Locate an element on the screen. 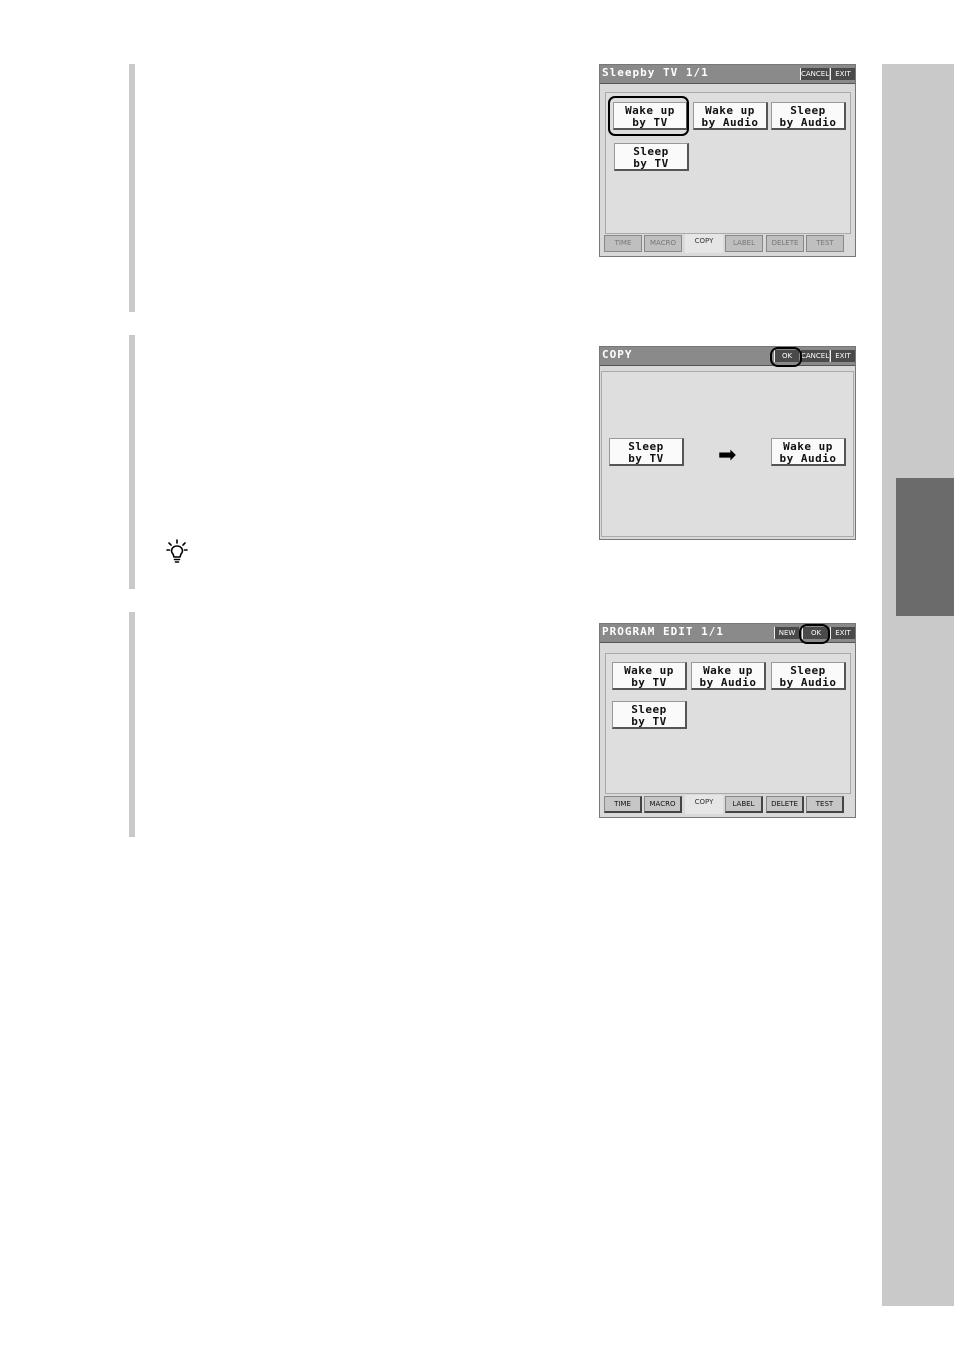  arrow-right-icon: ➡ is located at coordinates (727, 455).